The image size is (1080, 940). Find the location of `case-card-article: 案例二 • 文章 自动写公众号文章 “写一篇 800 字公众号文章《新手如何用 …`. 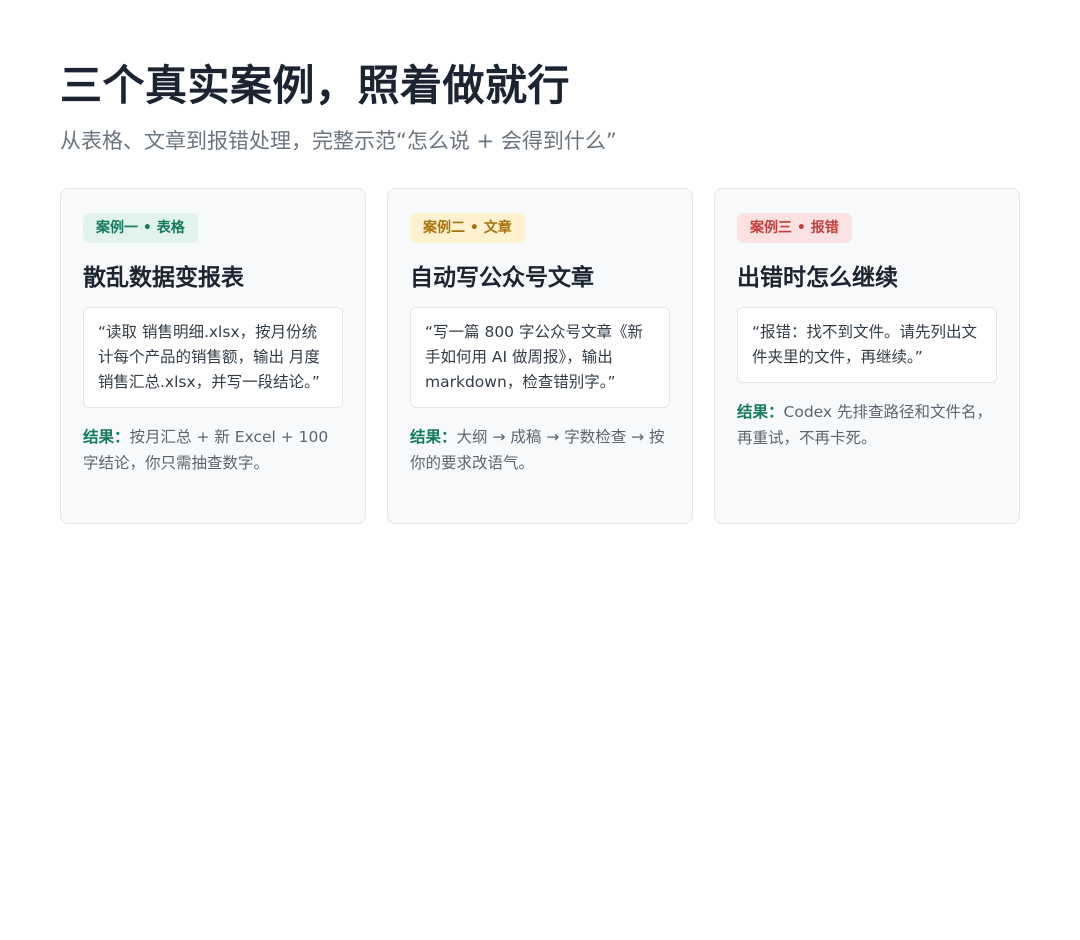

case-card-article: 案例二 • 文章 自动写公众号文章 “写一篇 800 字公众号文章《新手如何用 … is located at coordinates (540, 356).